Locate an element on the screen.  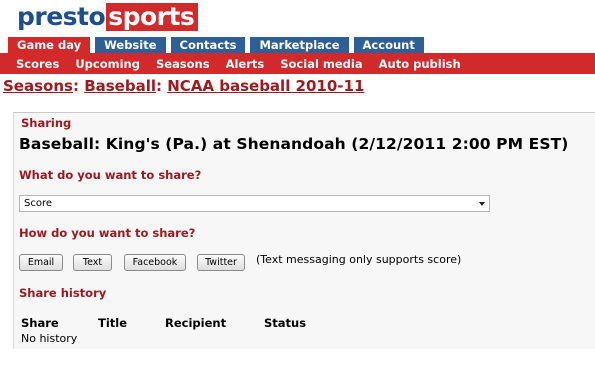
panel-heading: Sharing is located at coordinates (46, 123).